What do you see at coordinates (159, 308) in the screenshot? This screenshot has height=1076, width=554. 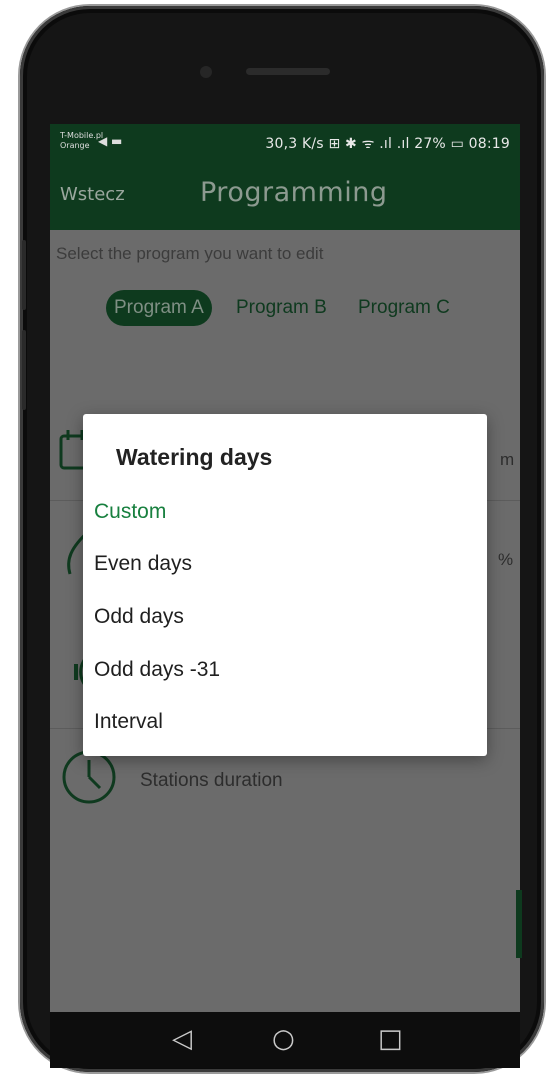 I see `tab-program-a: Program A` at bounding box center [159, 308].